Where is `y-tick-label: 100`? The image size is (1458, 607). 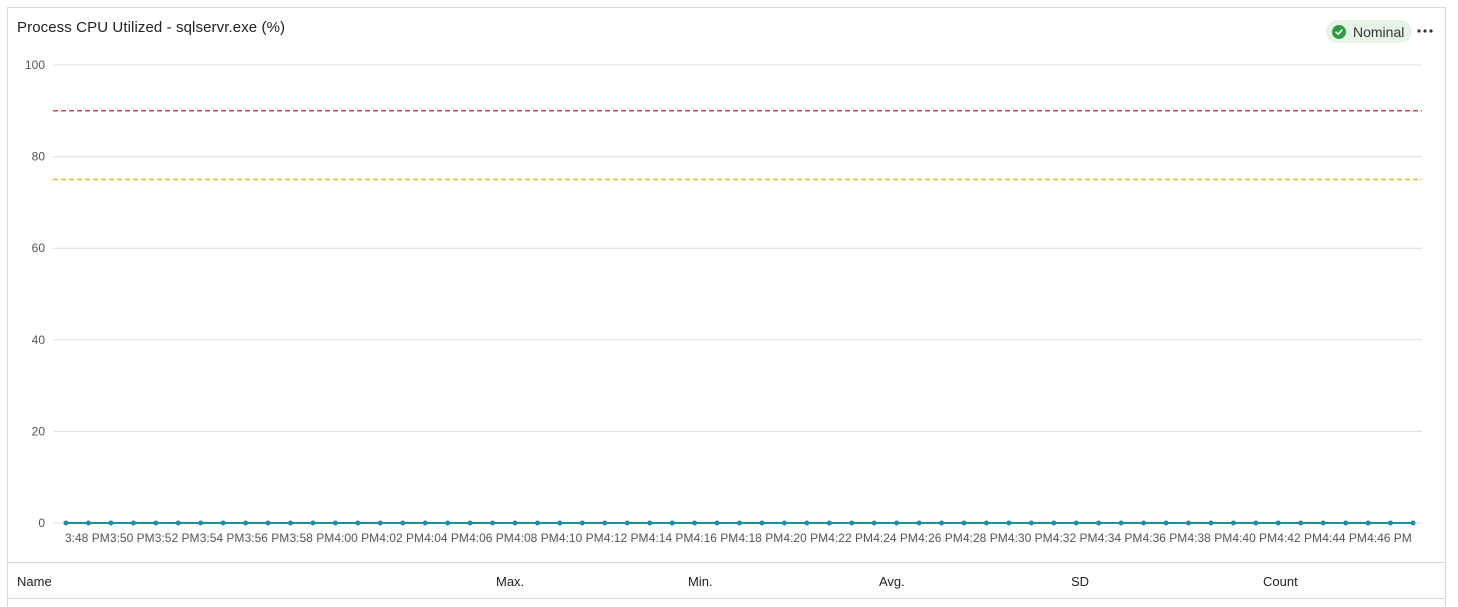
y-tick-label: 100 is located at coordinates (35, 65).